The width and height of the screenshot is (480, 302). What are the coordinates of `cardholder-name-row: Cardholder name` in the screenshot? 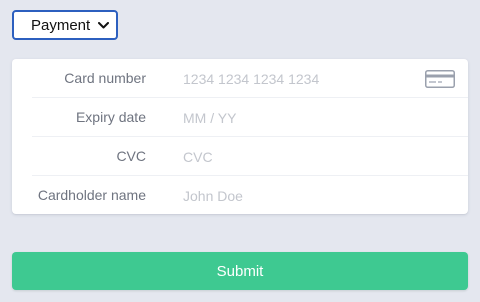 It's located at (240, 195).